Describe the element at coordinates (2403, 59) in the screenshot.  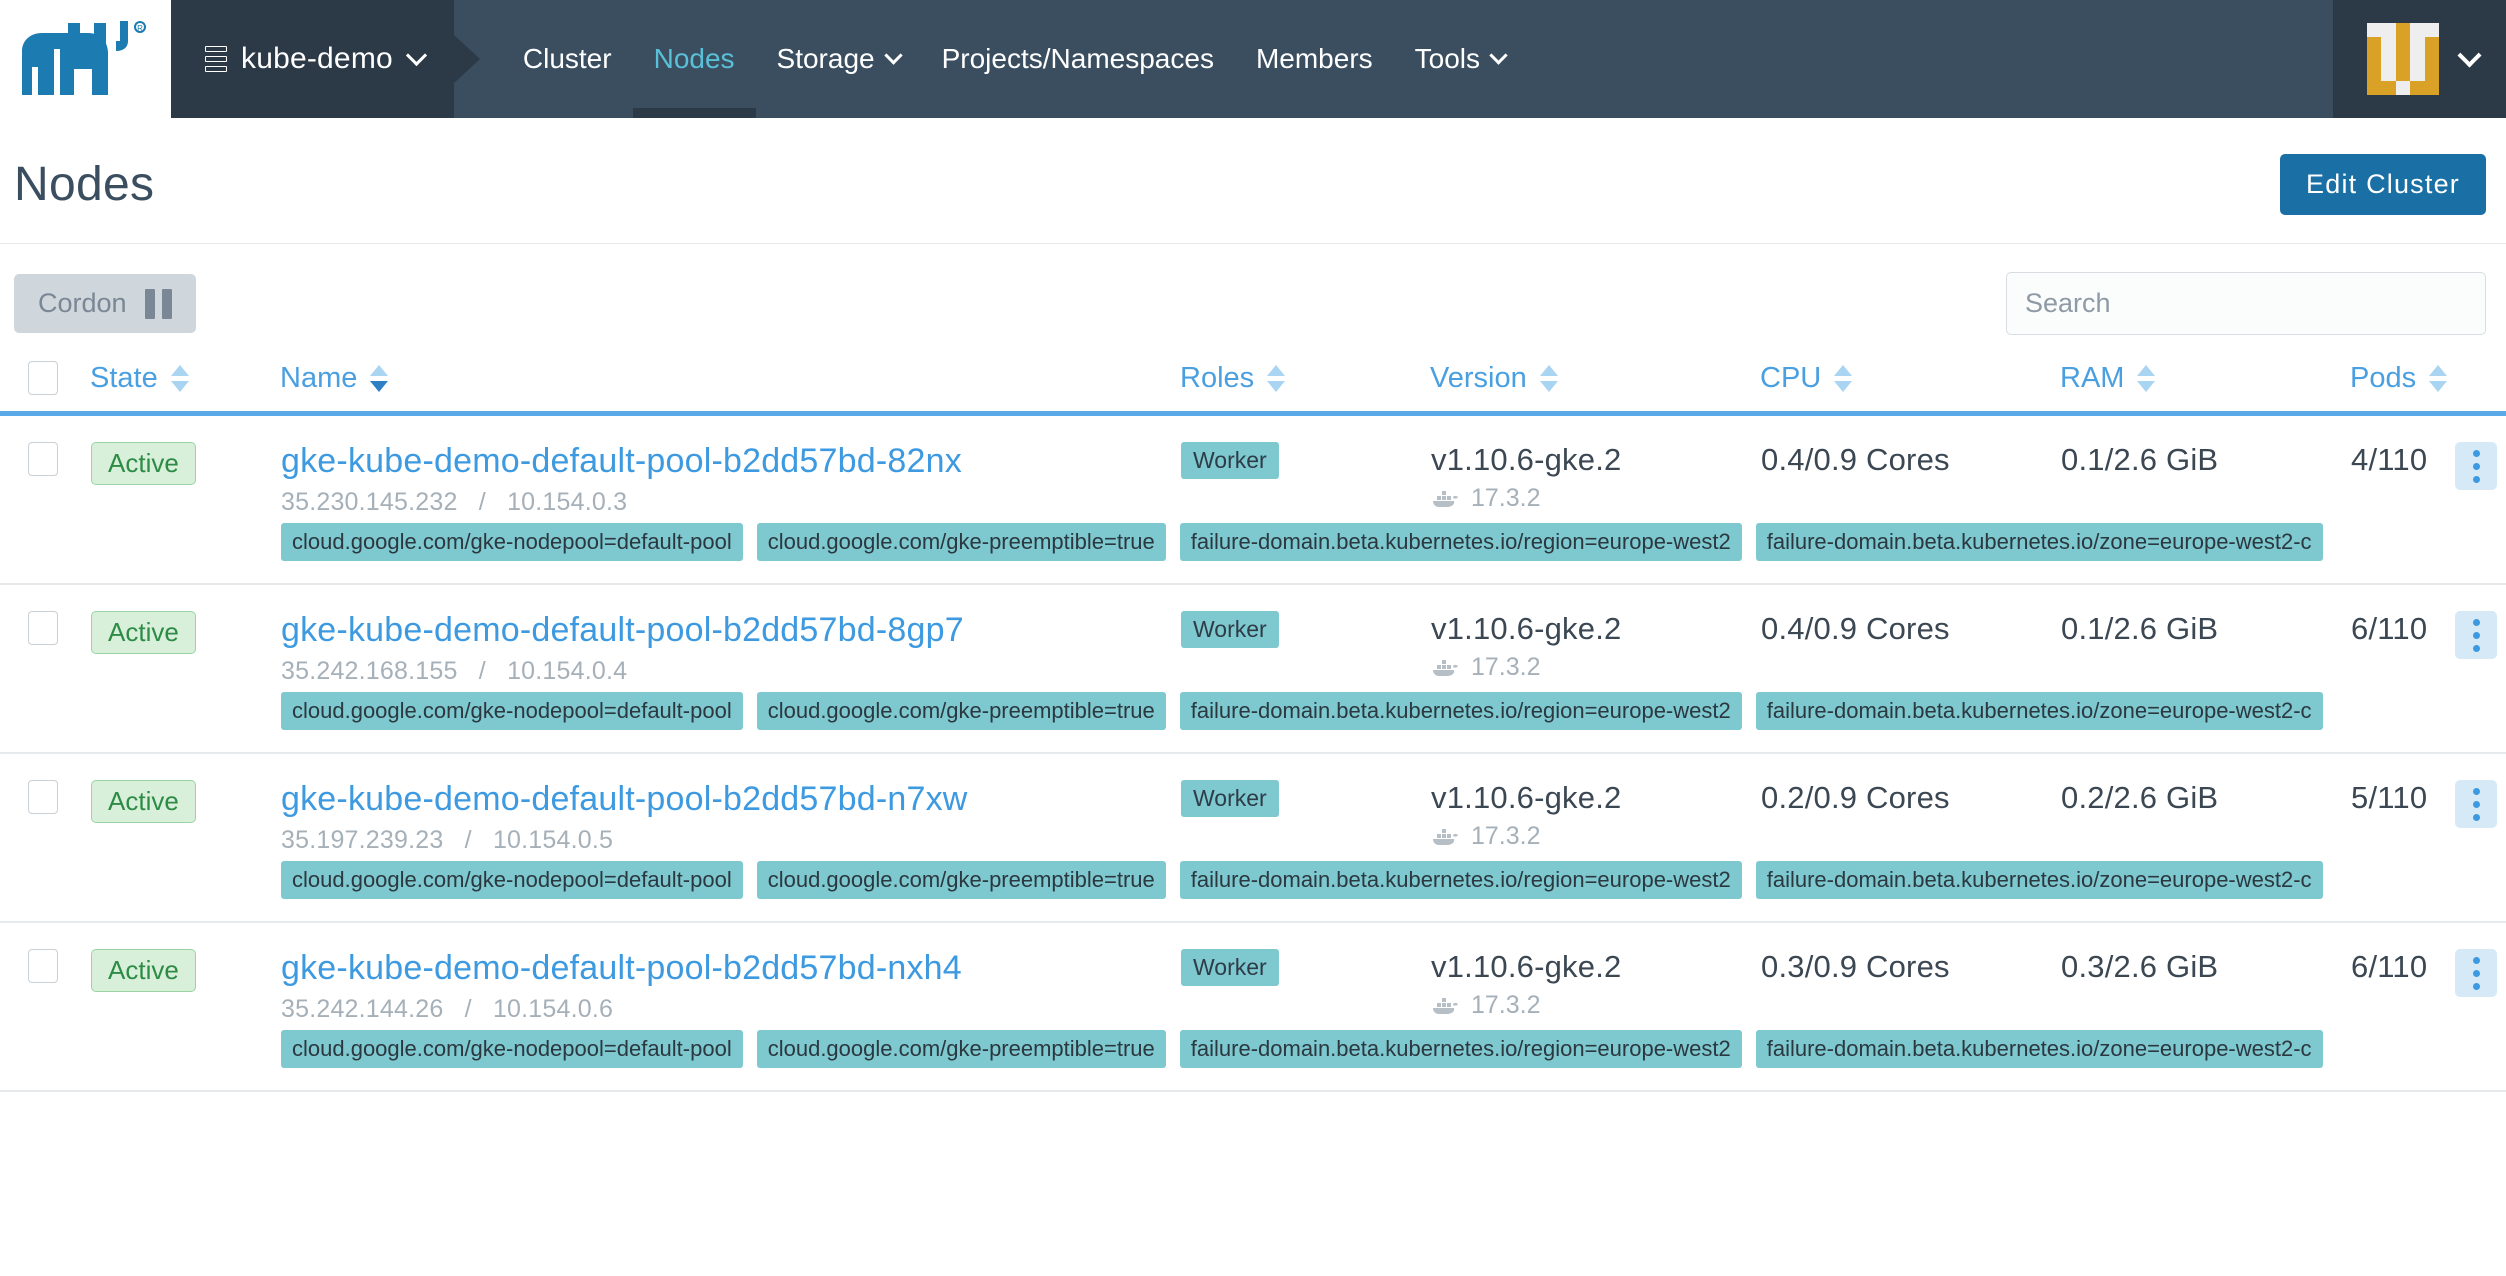
I see `avatar` at that location.